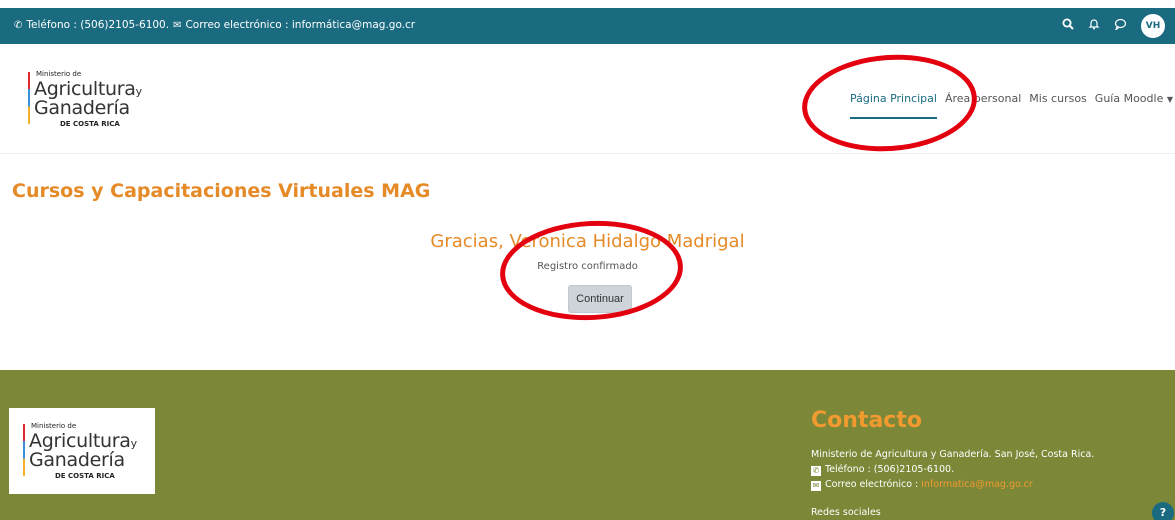 The height and width of the screenshot is (520, 1175). What do you see at coordinates (1068, 26) in the screenshot?
I see `search-icon` at bounding box center [1068, 26].